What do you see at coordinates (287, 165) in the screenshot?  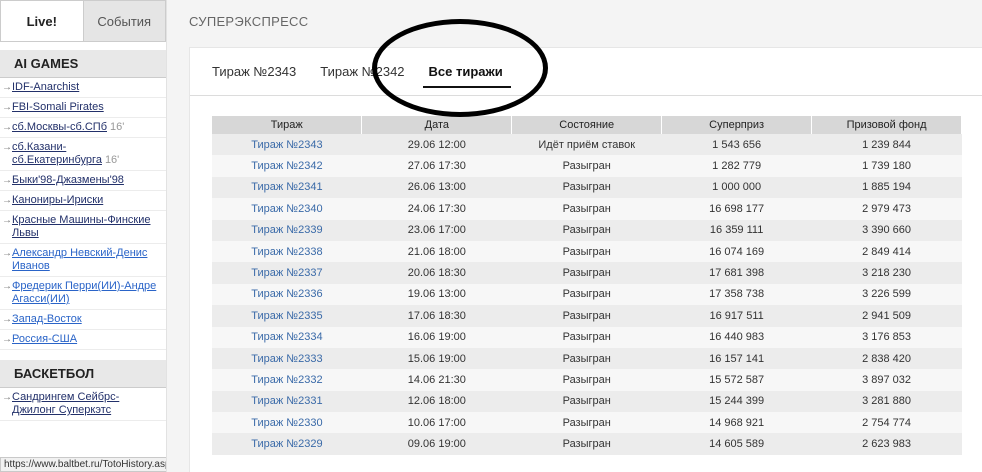 I see `draw-link: Тираж №2342` at bounding box center [287, 165].